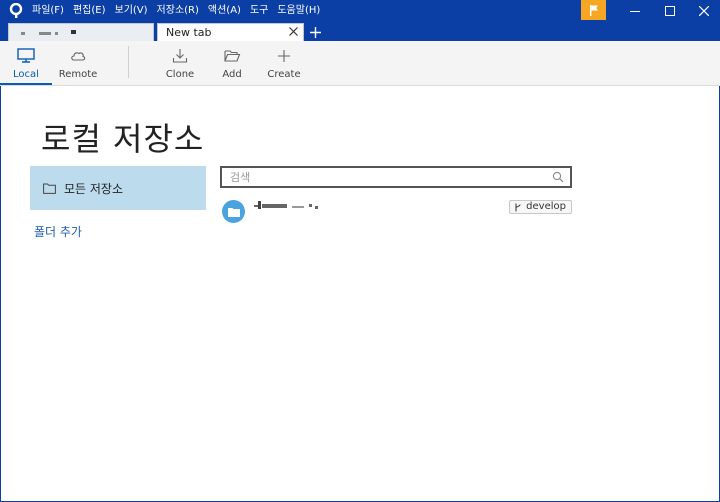 The height and width of the screenshot is (502, 720). I want to click on page-title: 로컬 저장소, so click(123, 139).